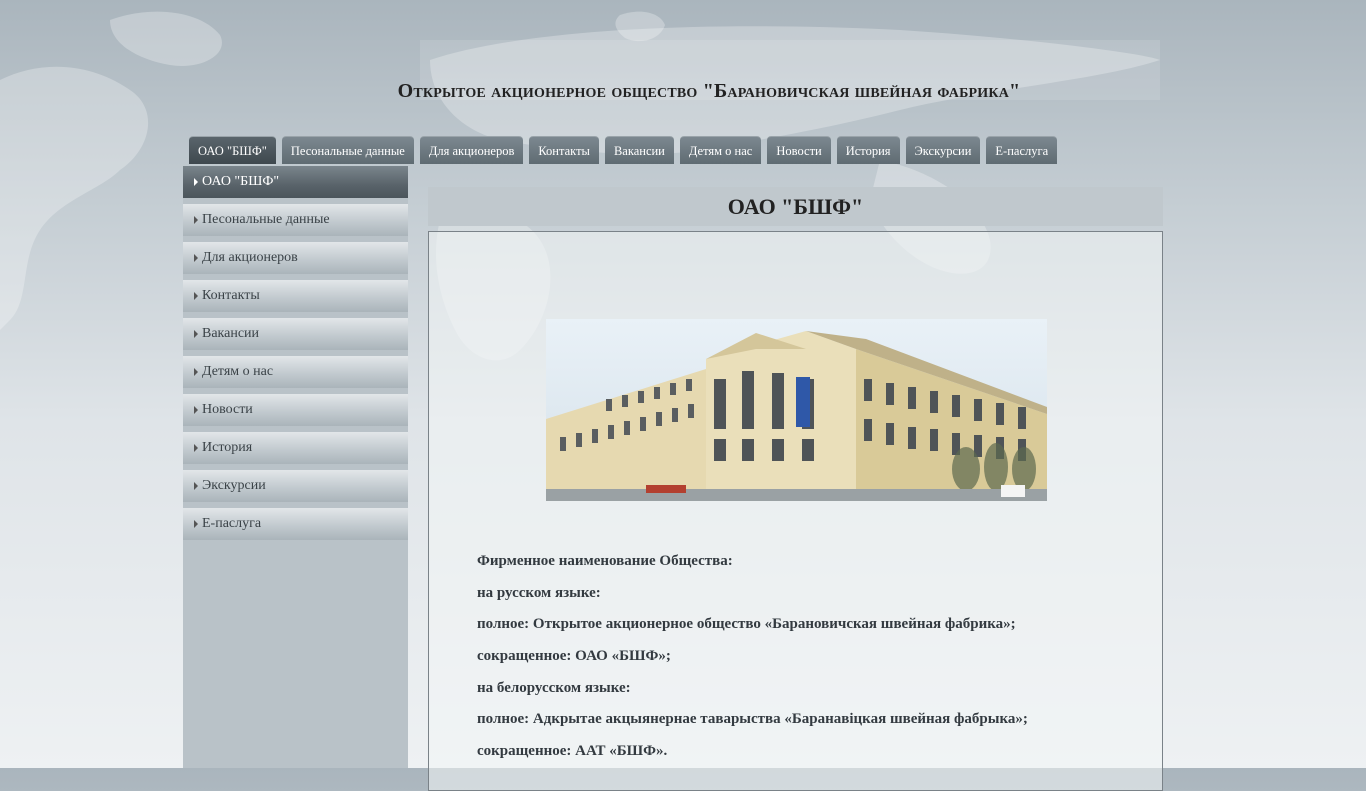  What do you see at coordinates (574, 656) in the screenshot?
I see `info-line: сокращенное: ОАО «БШФ»;` at bounding box center [574, 656].